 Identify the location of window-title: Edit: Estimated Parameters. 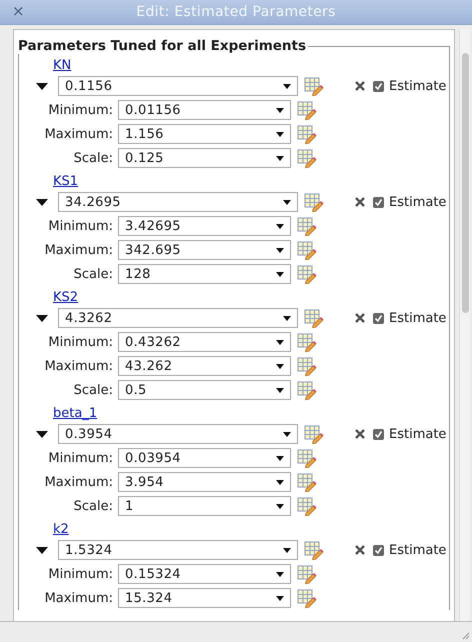
(236, 12).